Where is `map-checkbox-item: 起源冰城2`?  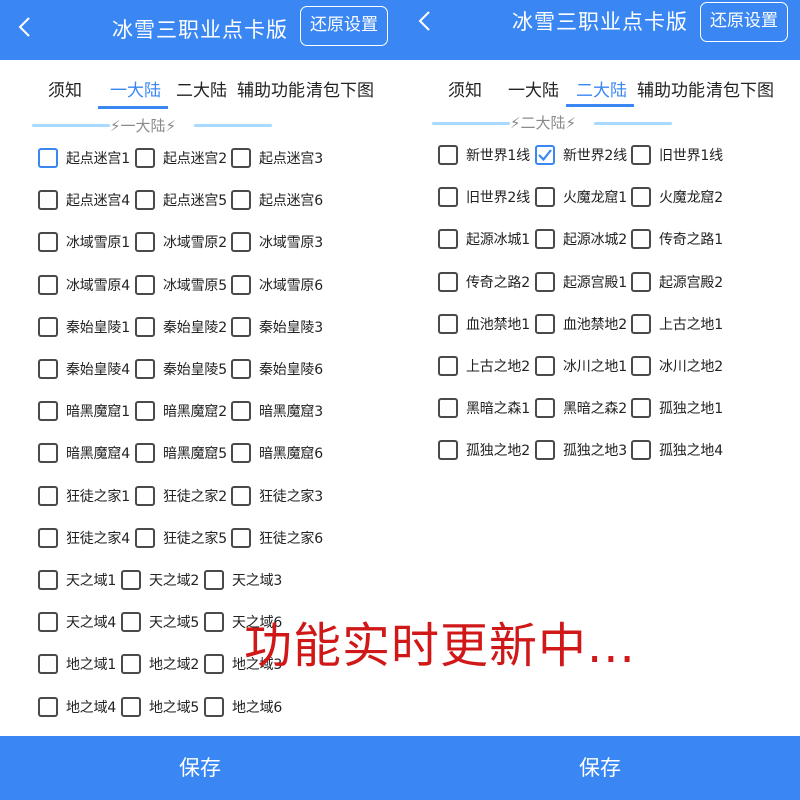
map-checkbox-item: 起源冰城2 is located at coordinates (581, 239).